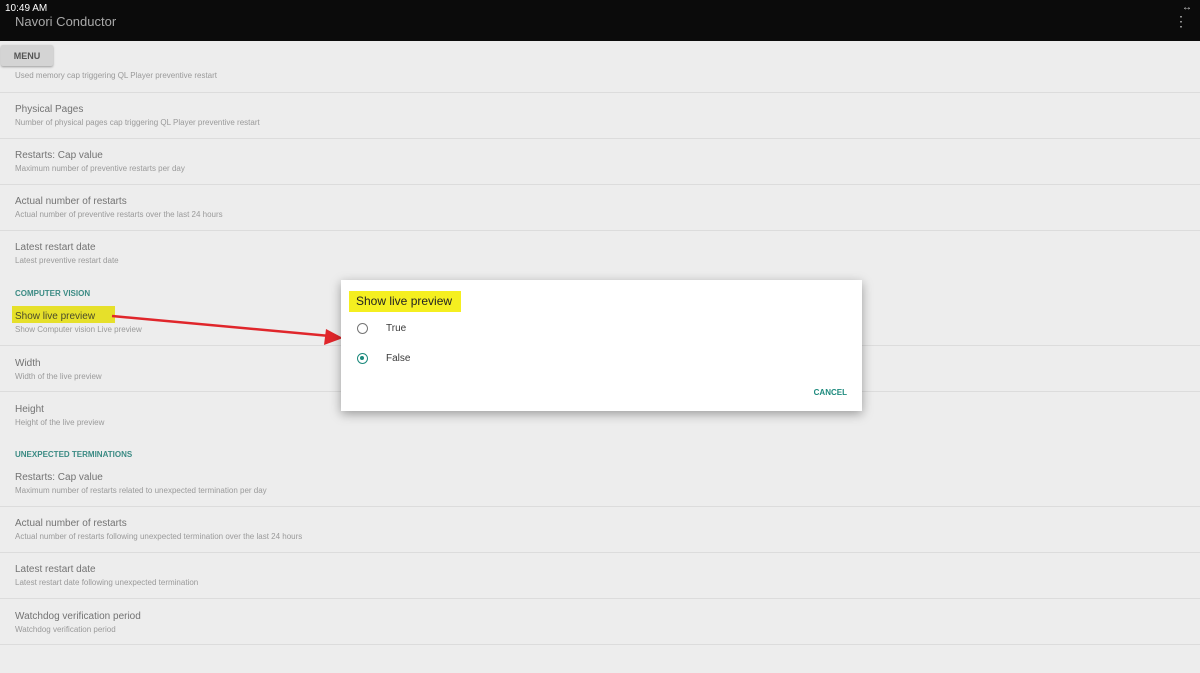 The height and width of the screenshot is (673, 1200). What do you see at coordinates (398, 358) in the screenshot?
I see `option-label-false: False` at bounding box center [398, 358].